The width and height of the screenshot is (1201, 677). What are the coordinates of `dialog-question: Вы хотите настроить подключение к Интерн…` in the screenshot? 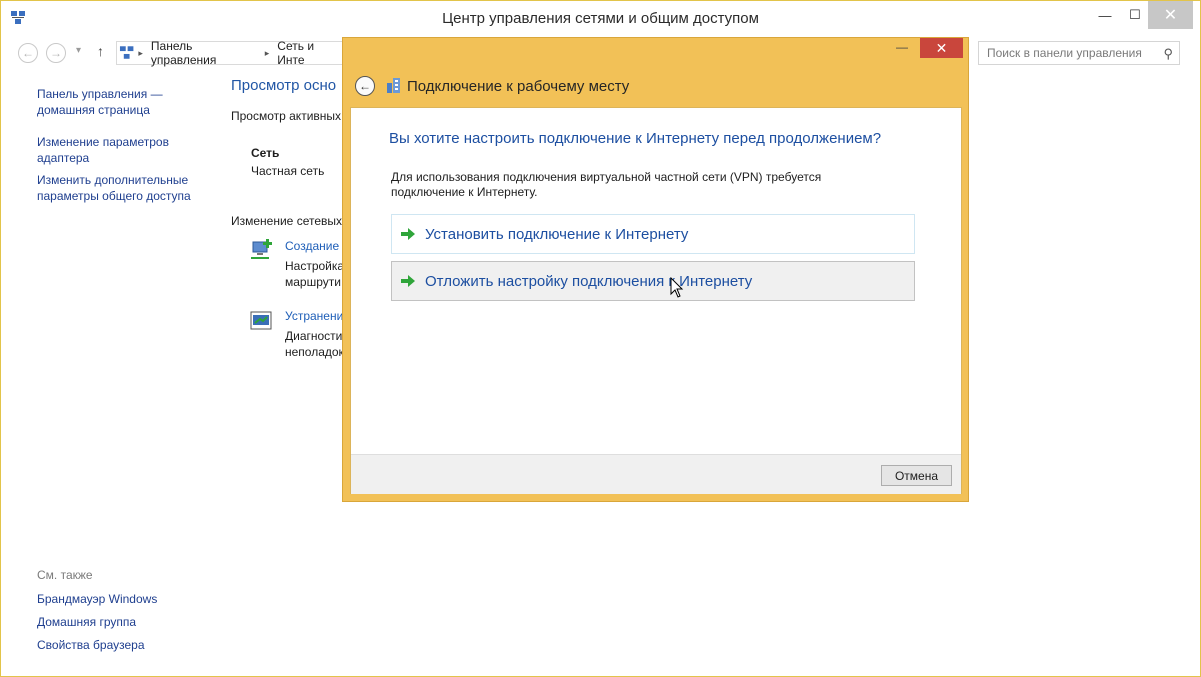 It's located at (635, 138).